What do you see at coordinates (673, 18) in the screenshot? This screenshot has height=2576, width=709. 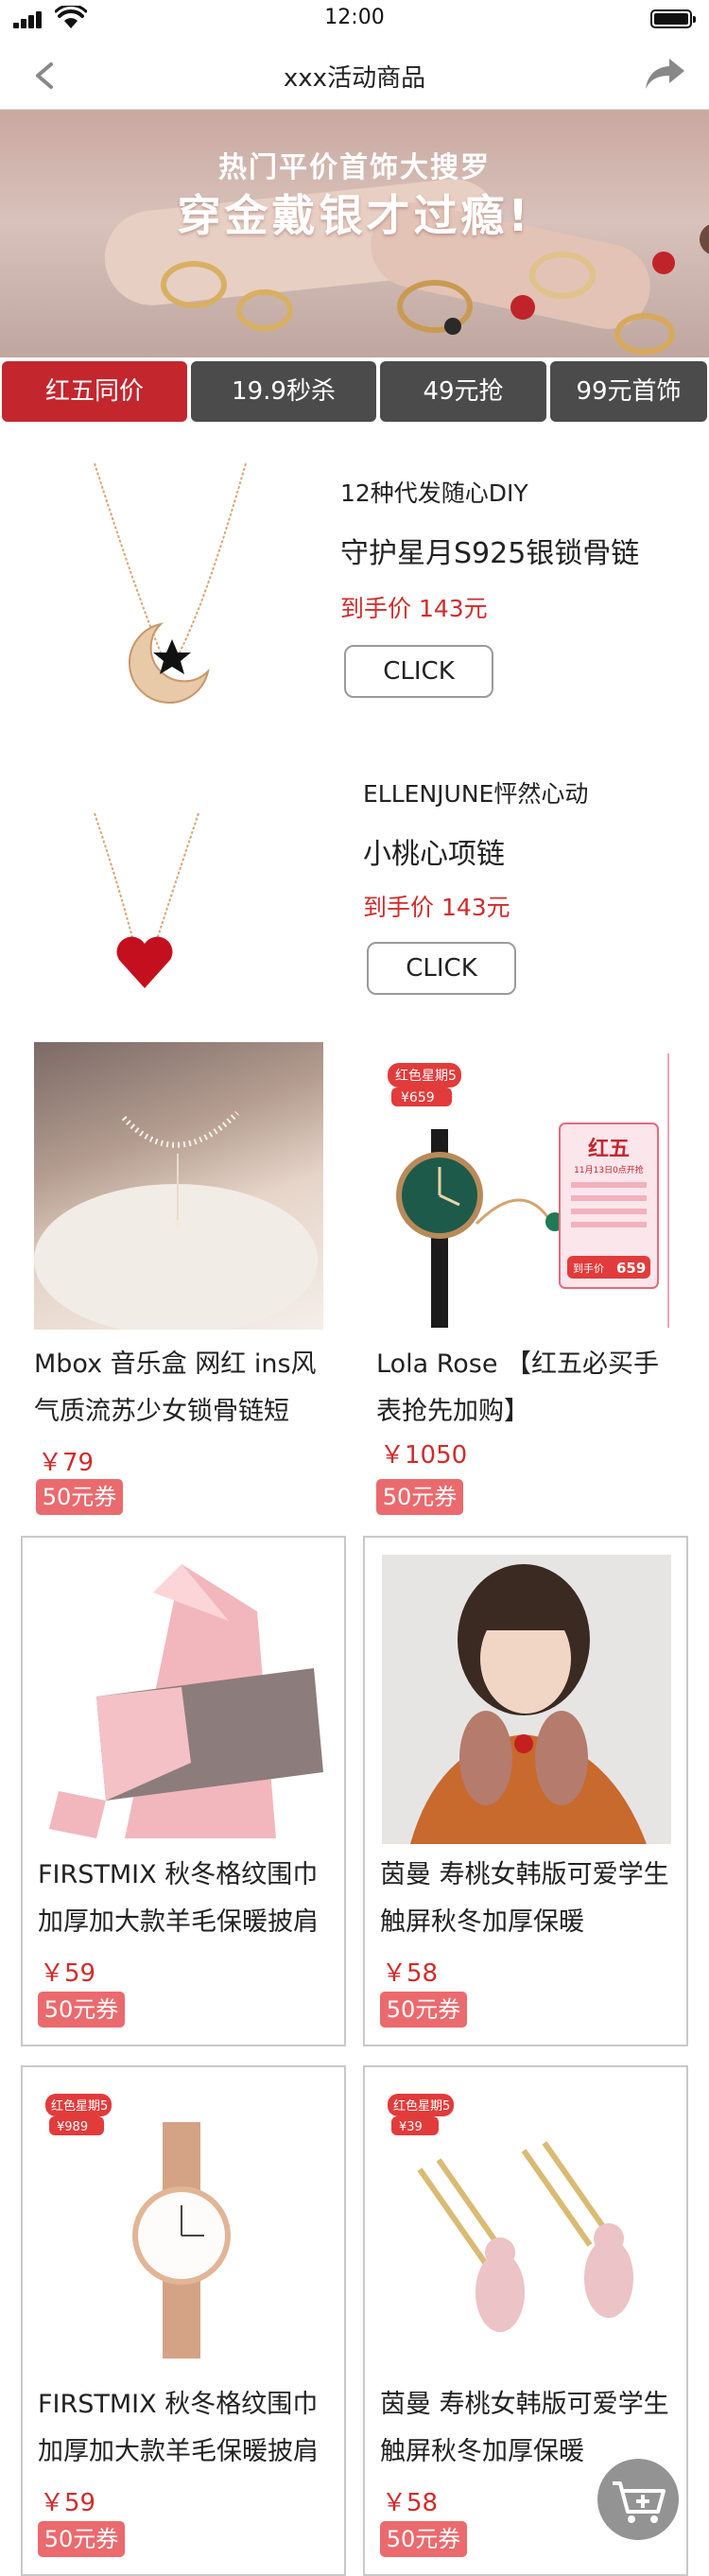 I see `battery-icon` at bounding box center [673, 18].